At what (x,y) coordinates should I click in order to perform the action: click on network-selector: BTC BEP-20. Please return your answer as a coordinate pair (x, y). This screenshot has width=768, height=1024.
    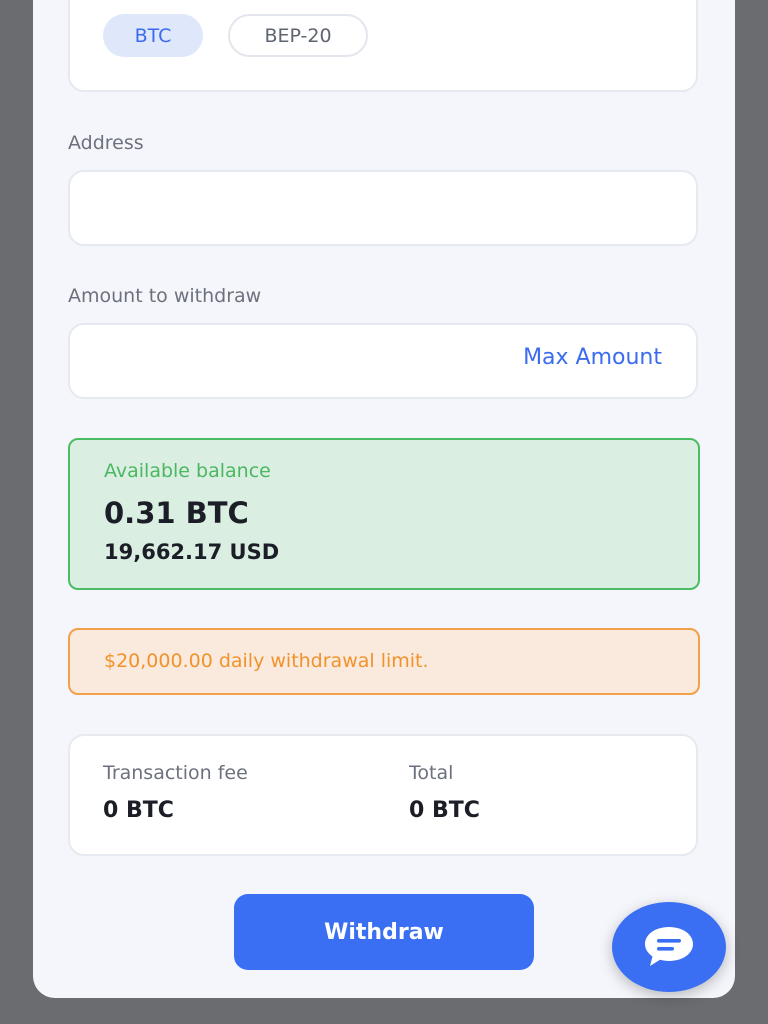
    Looking at the image, I should click on (383, 46).